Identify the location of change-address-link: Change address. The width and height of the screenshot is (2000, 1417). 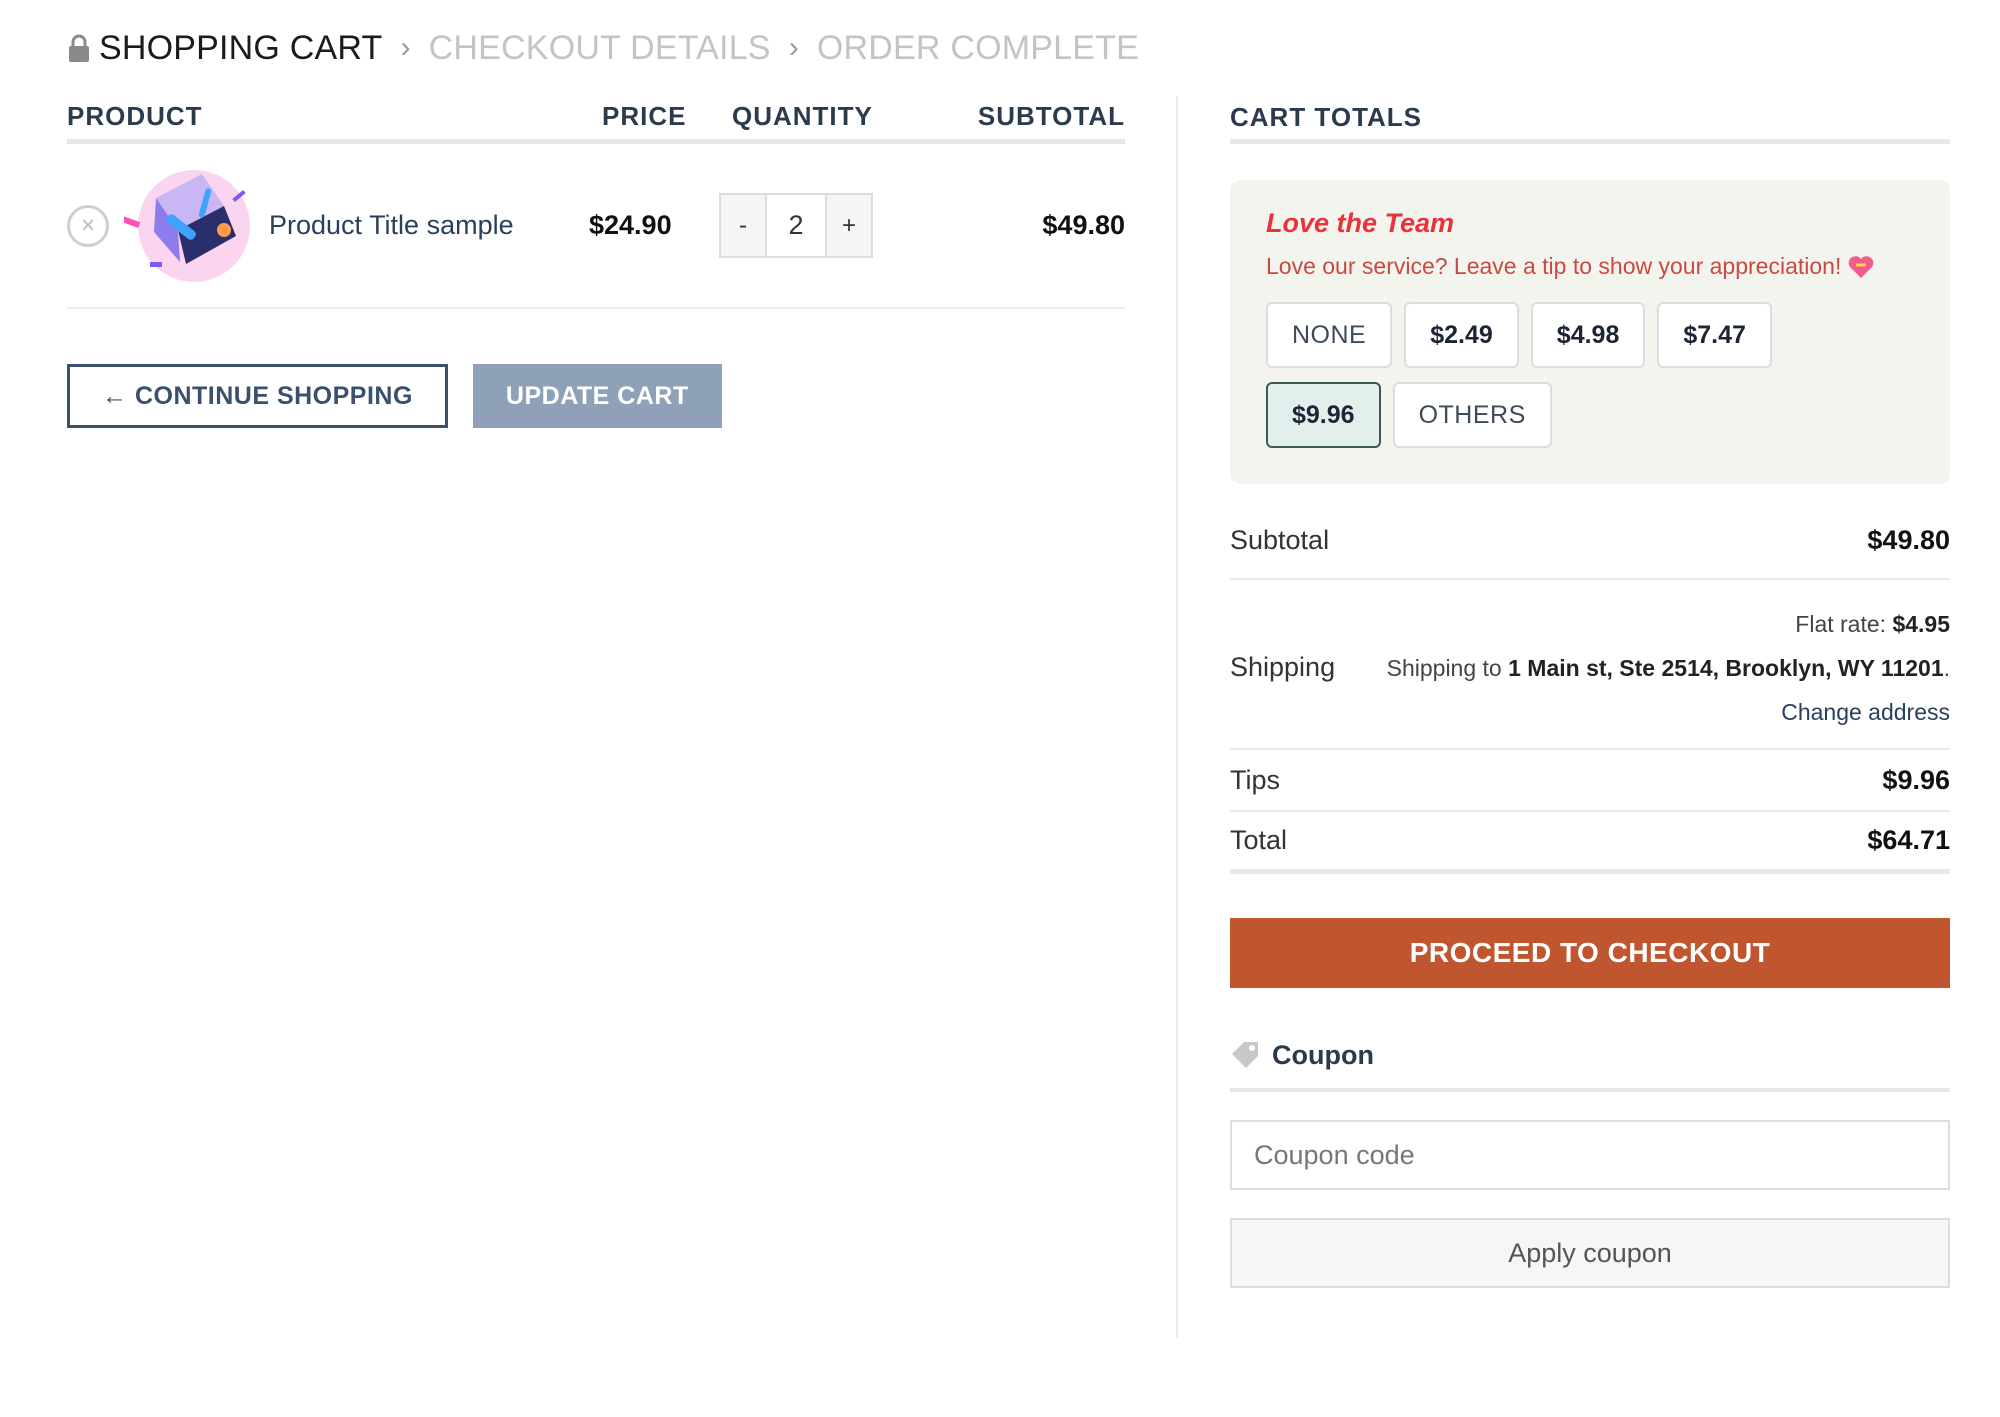
(1668, 712).